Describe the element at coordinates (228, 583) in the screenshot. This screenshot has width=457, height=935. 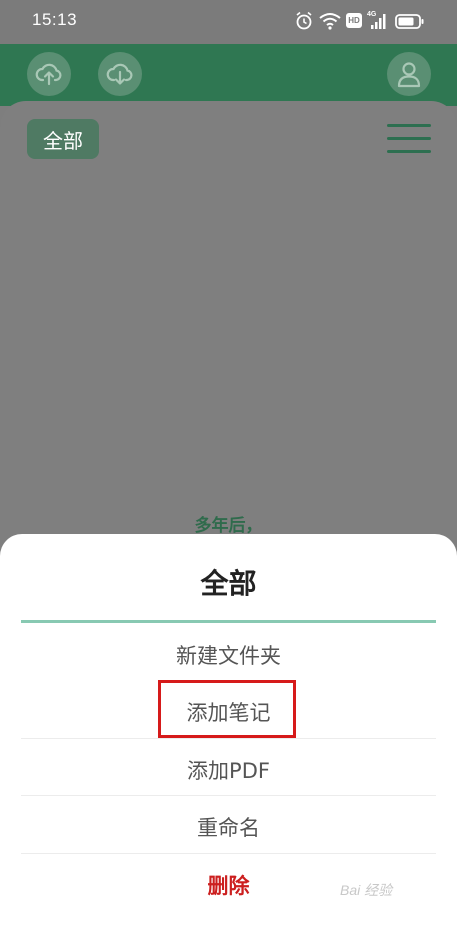
I see `sheet-title: 全部` at that location.